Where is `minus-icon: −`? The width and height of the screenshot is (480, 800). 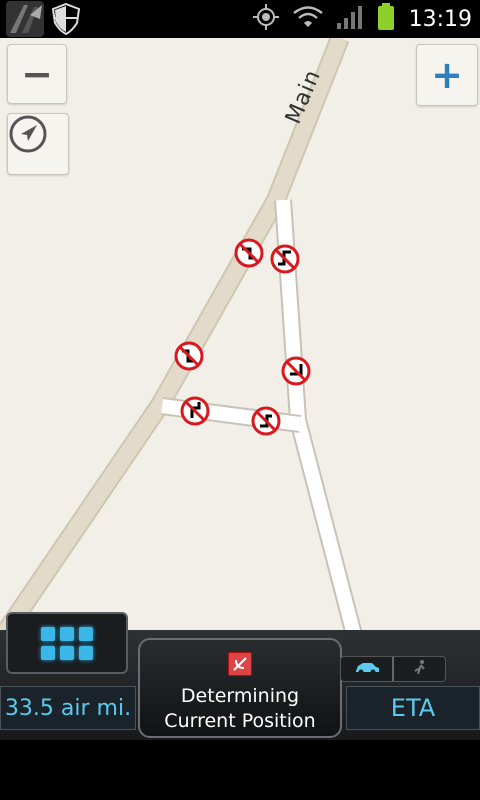 minus-icon: − is located at coordinates (37, 74).